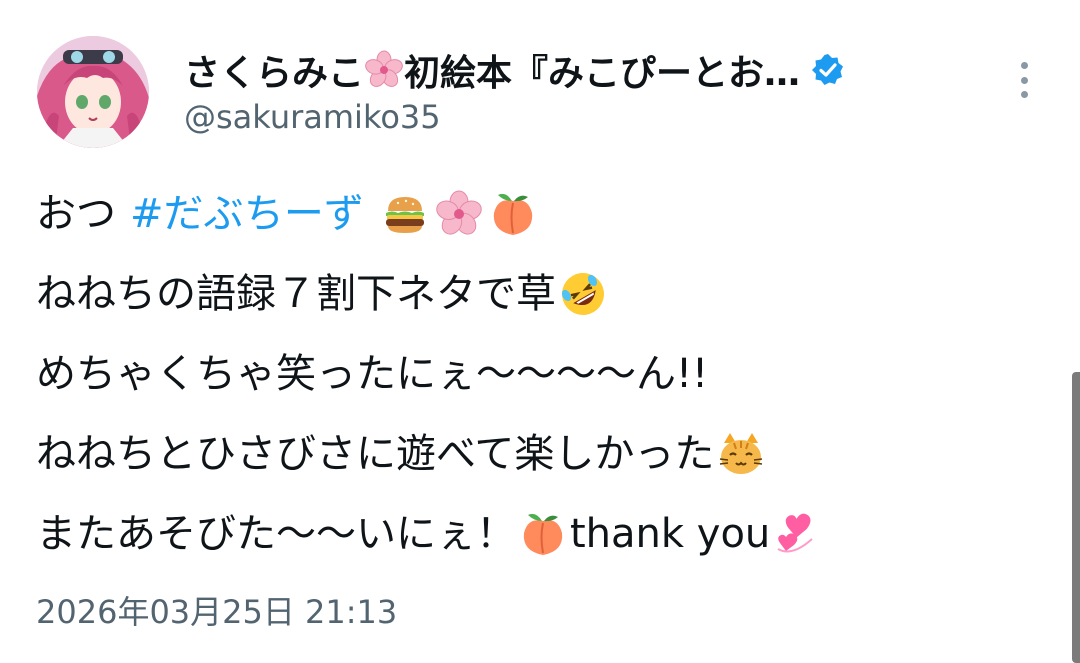 Image resolution: width=1080 pixels, height=663 pixels. I want to click on rolling-laughing-face-icon, so click(583, 294).